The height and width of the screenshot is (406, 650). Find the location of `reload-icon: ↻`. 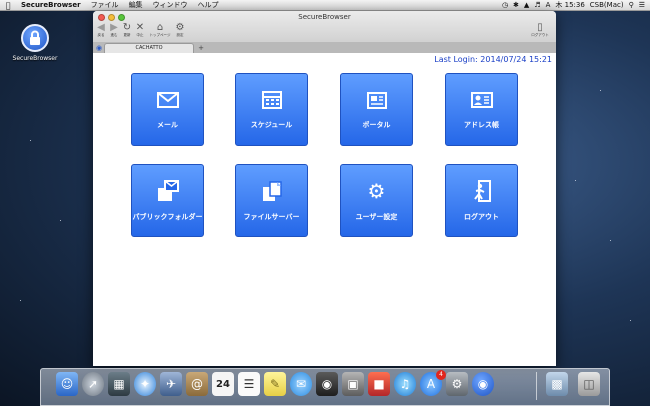

reload-icon: ↻ is located at coordinates (127, 27).